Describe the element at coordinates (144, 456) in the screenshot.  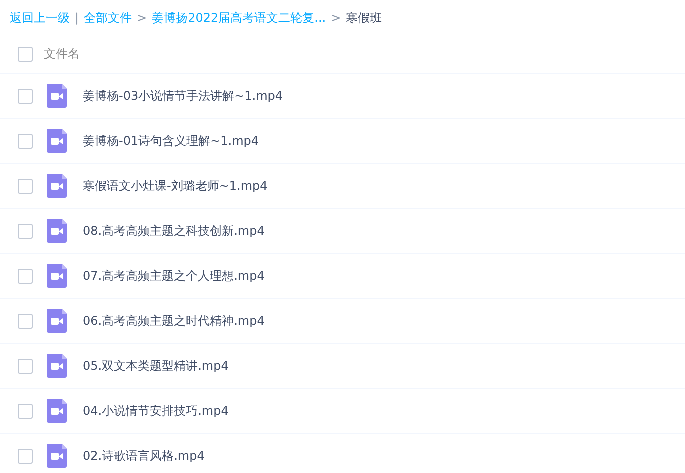
I see `file-name: 02.诗歌语言风格.mp4` at that location.